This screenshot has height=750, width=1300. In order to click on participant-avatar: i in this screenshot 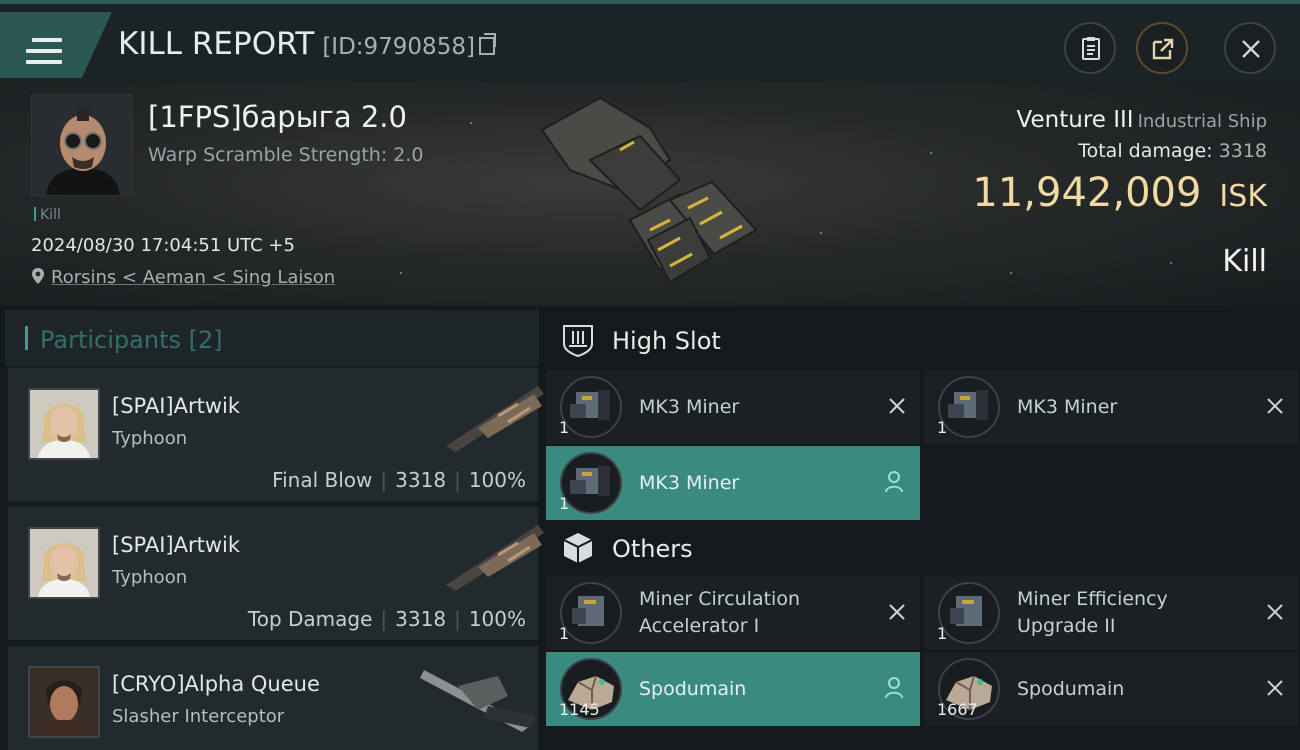, I will do `click(64, 702)`.